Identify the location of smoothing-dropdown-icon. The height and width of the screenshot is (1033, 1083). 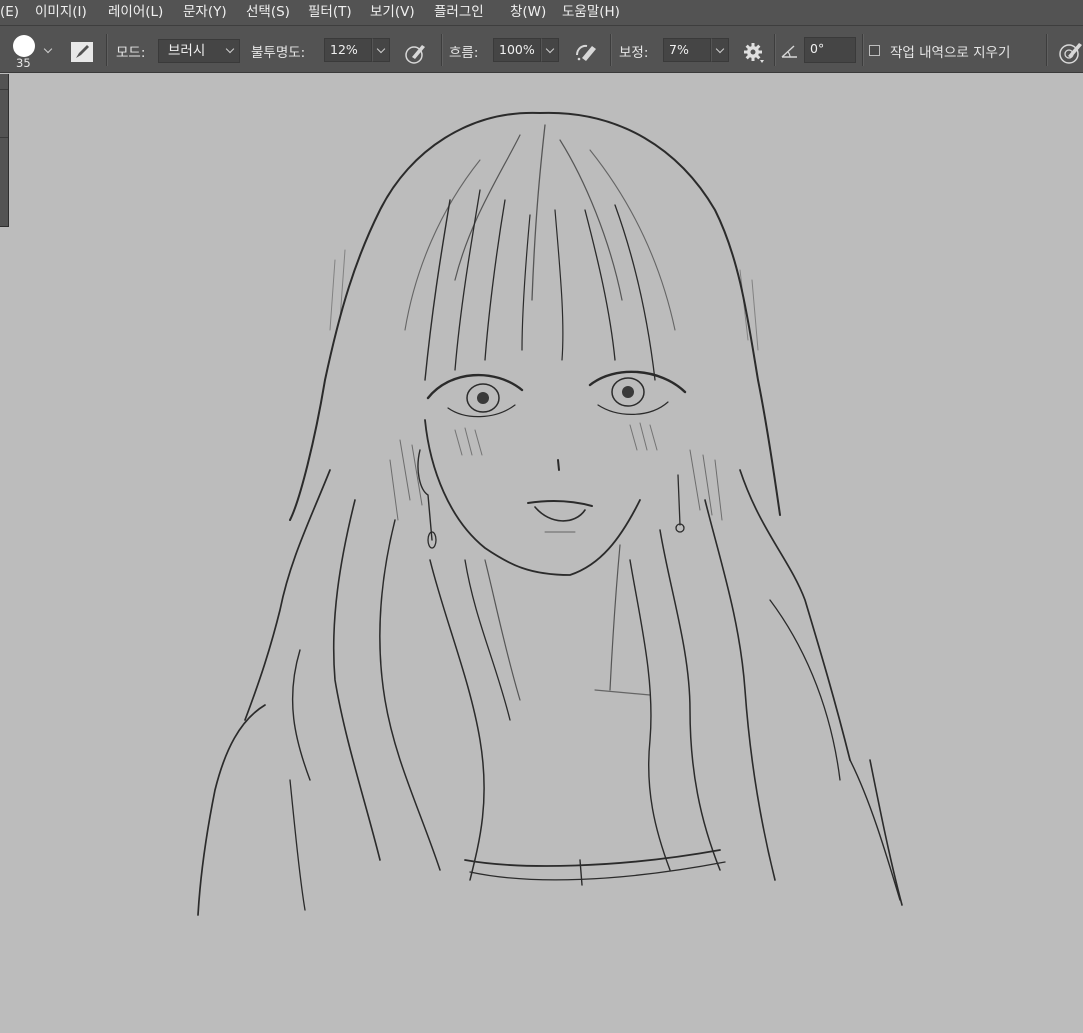
(720, 50).